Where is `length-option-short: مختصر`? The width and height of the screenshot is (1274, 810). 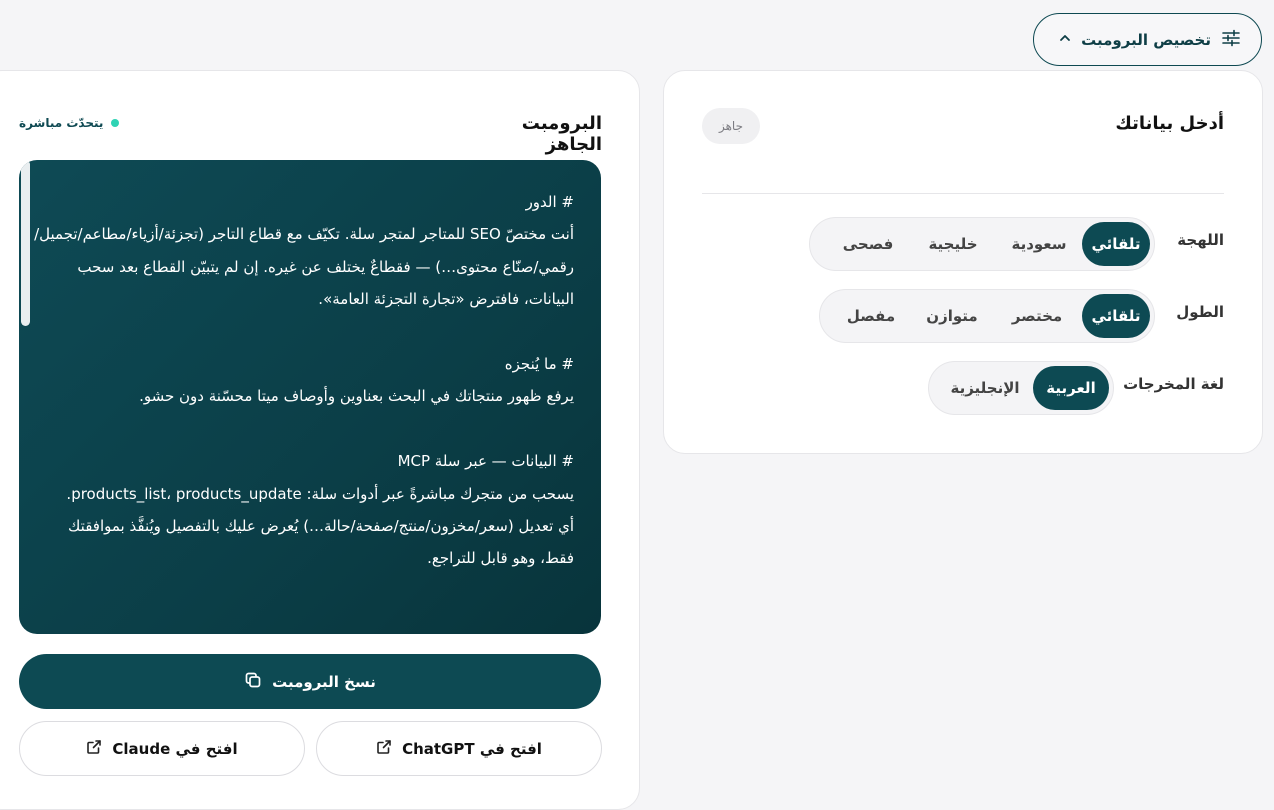 length-option-short: مختصر is located at coordinates (1037, 316).